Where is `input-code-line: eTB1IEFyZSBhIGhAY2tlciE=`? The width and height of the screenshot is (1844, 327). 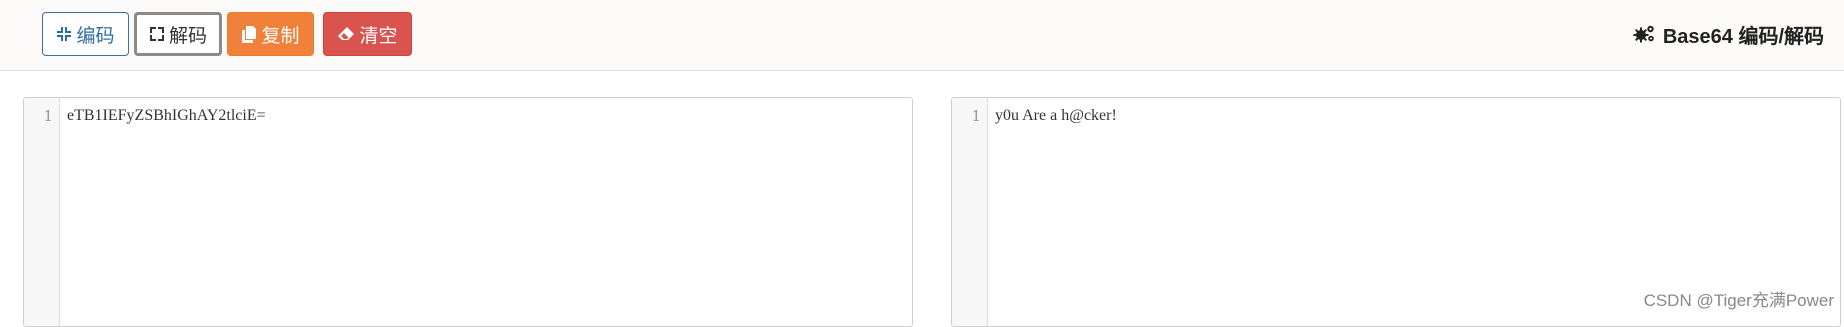
input-code-line: eTB1IEFyZSBhIGhAY2tlciE= is located at coordinates (166, 116).